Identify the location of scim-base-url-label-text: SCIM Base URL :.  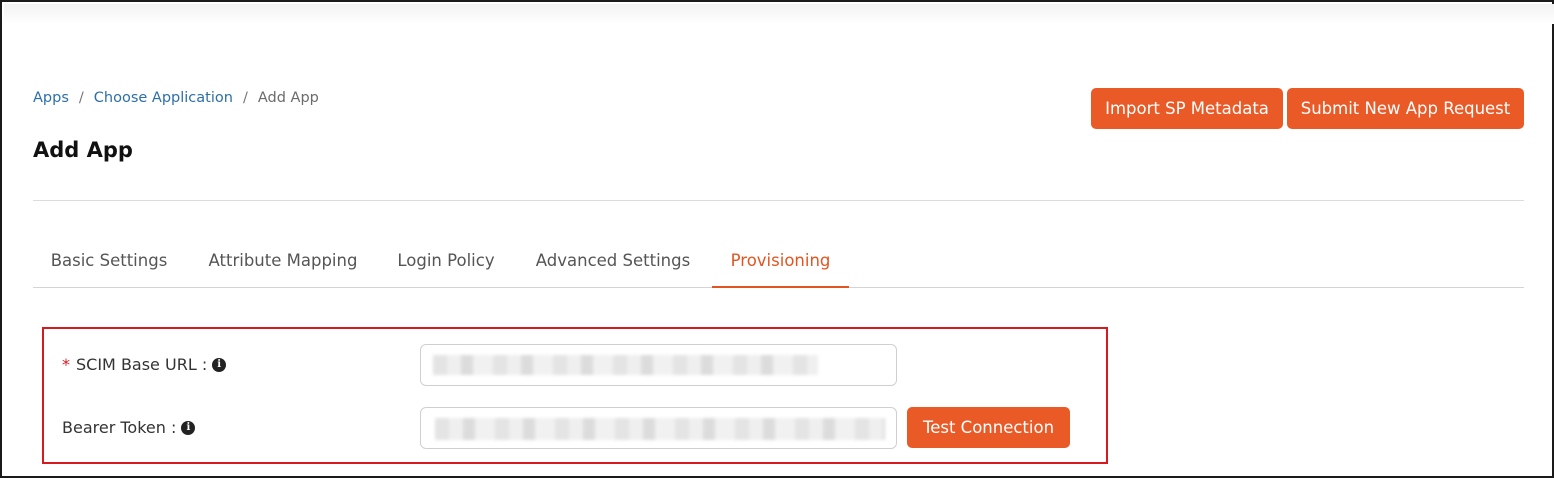
(142, 364).